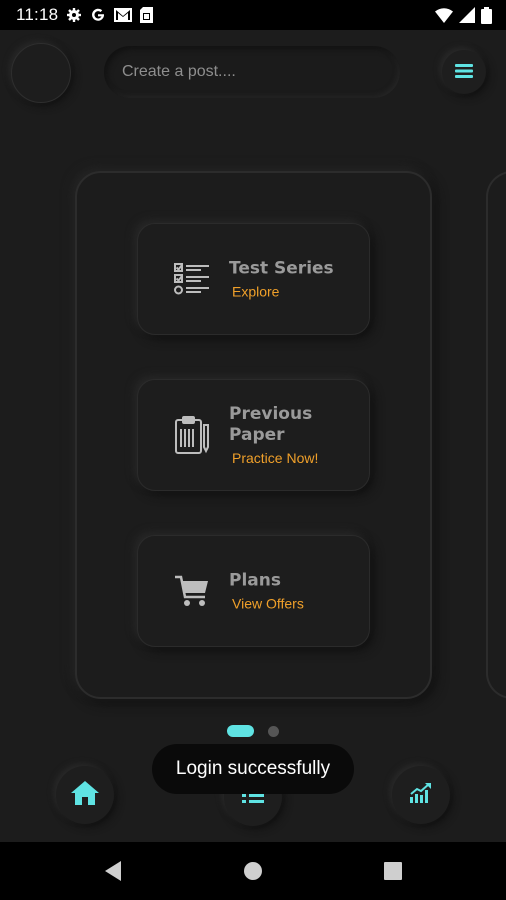  I want to click on hamburger-menu-icon, so click(464, 72).